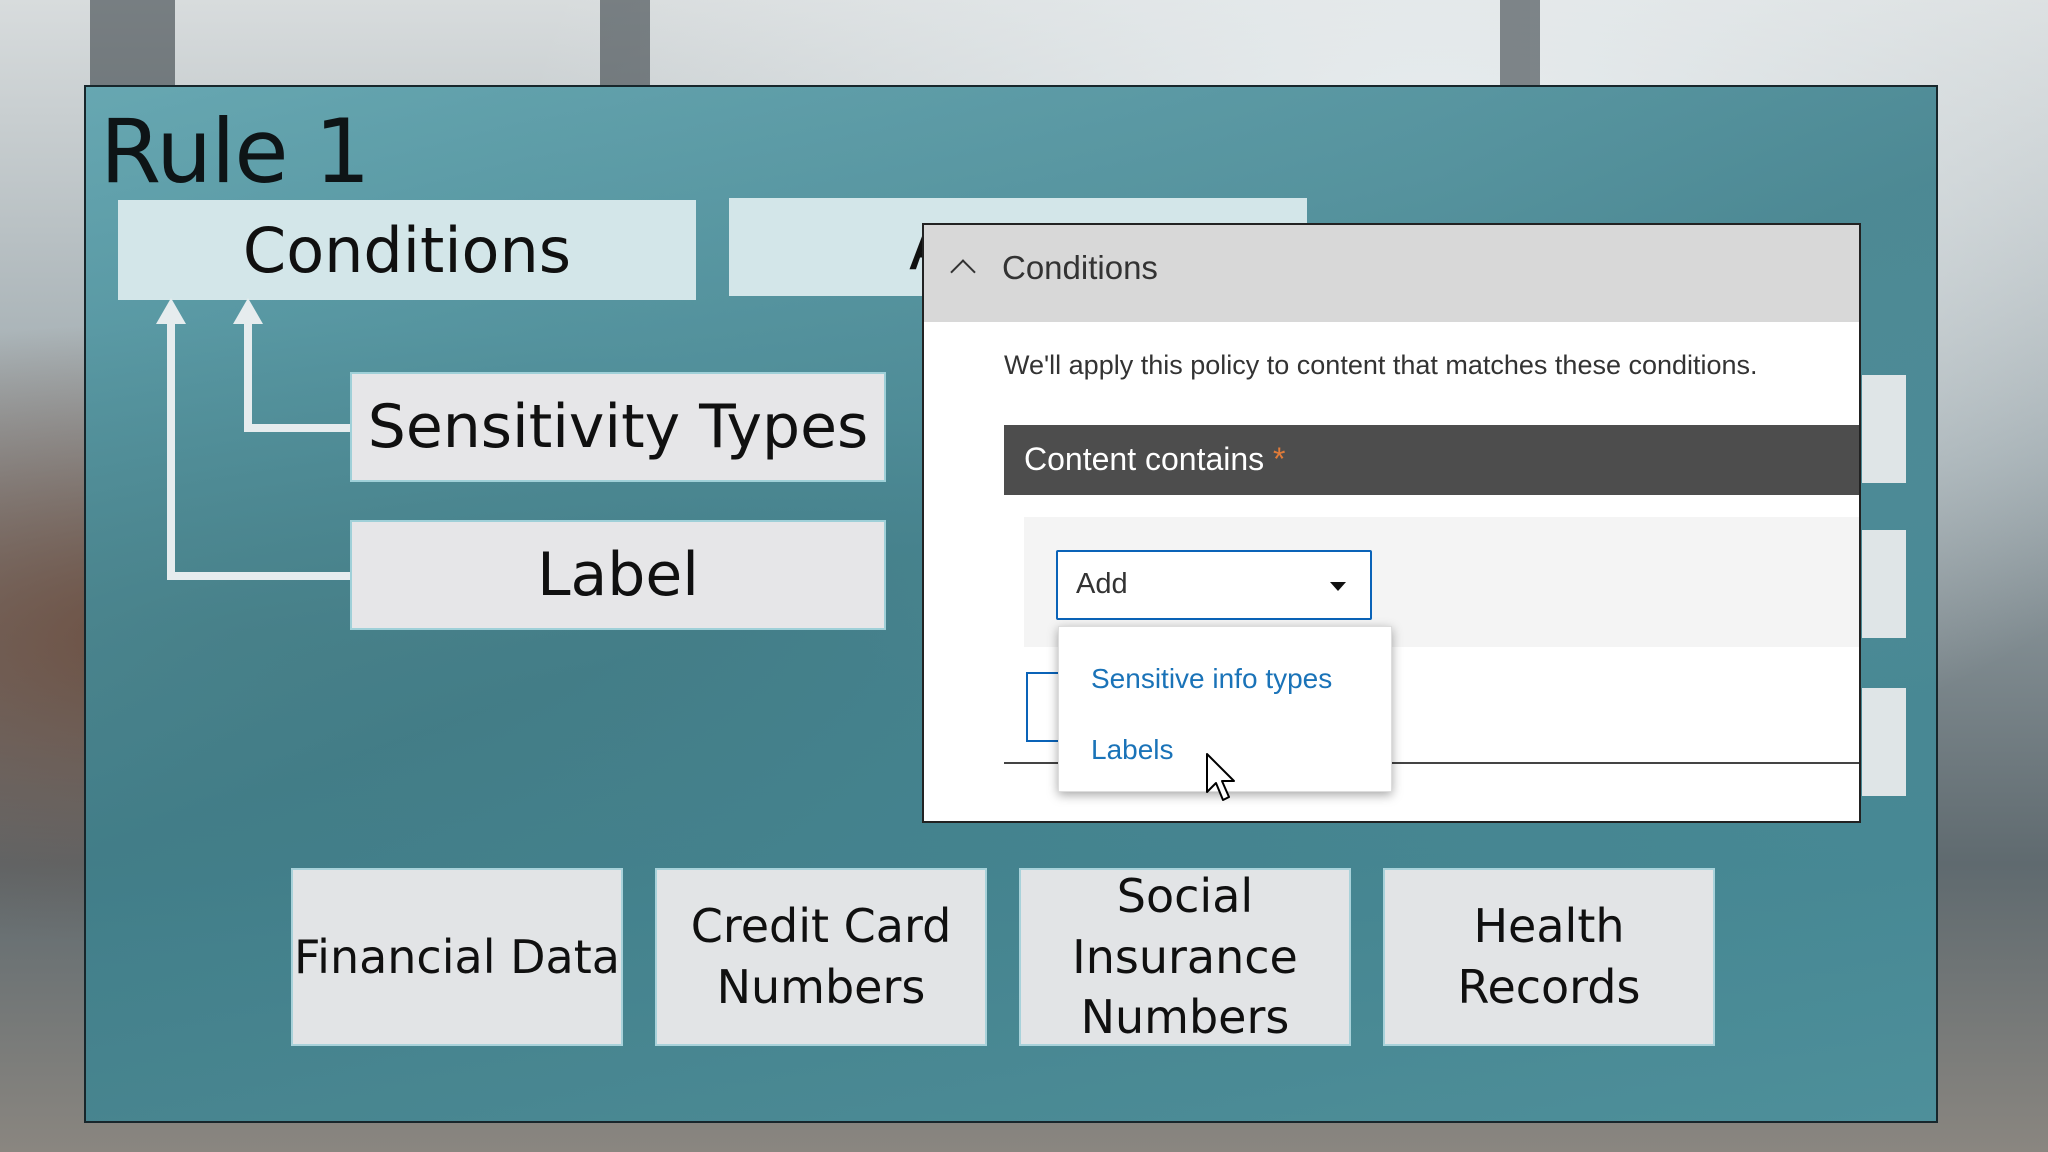 Image resolution: width=2048 pixels, height=1152 pixels. What do you see at coordinates (1279, 459) in the screenshot?
I see `required-marker: *` at bounding box center [1279, 459].